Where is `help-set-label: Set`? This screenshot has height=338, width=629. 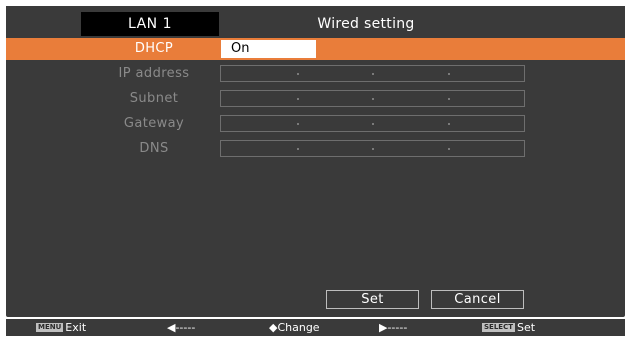 help-set-label: Set is located at coordinates (526, 327).